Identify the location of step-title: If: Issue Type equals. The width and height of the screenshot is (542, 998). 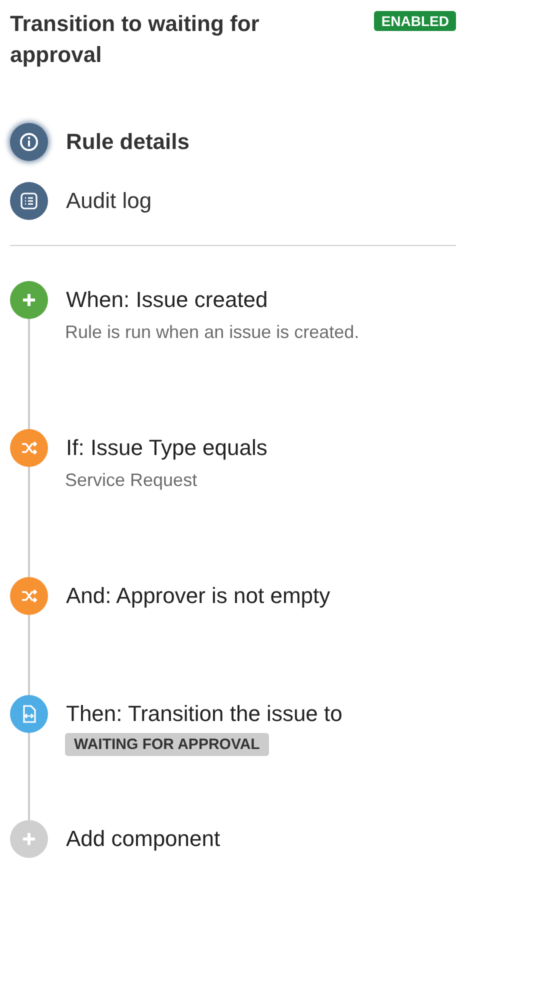
(167, 448).